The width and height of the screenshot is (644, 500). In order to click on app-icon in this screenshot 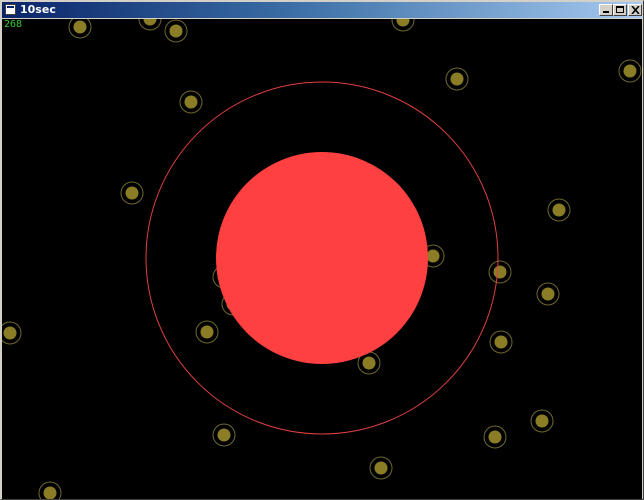, I will do `click(10, 9)`.